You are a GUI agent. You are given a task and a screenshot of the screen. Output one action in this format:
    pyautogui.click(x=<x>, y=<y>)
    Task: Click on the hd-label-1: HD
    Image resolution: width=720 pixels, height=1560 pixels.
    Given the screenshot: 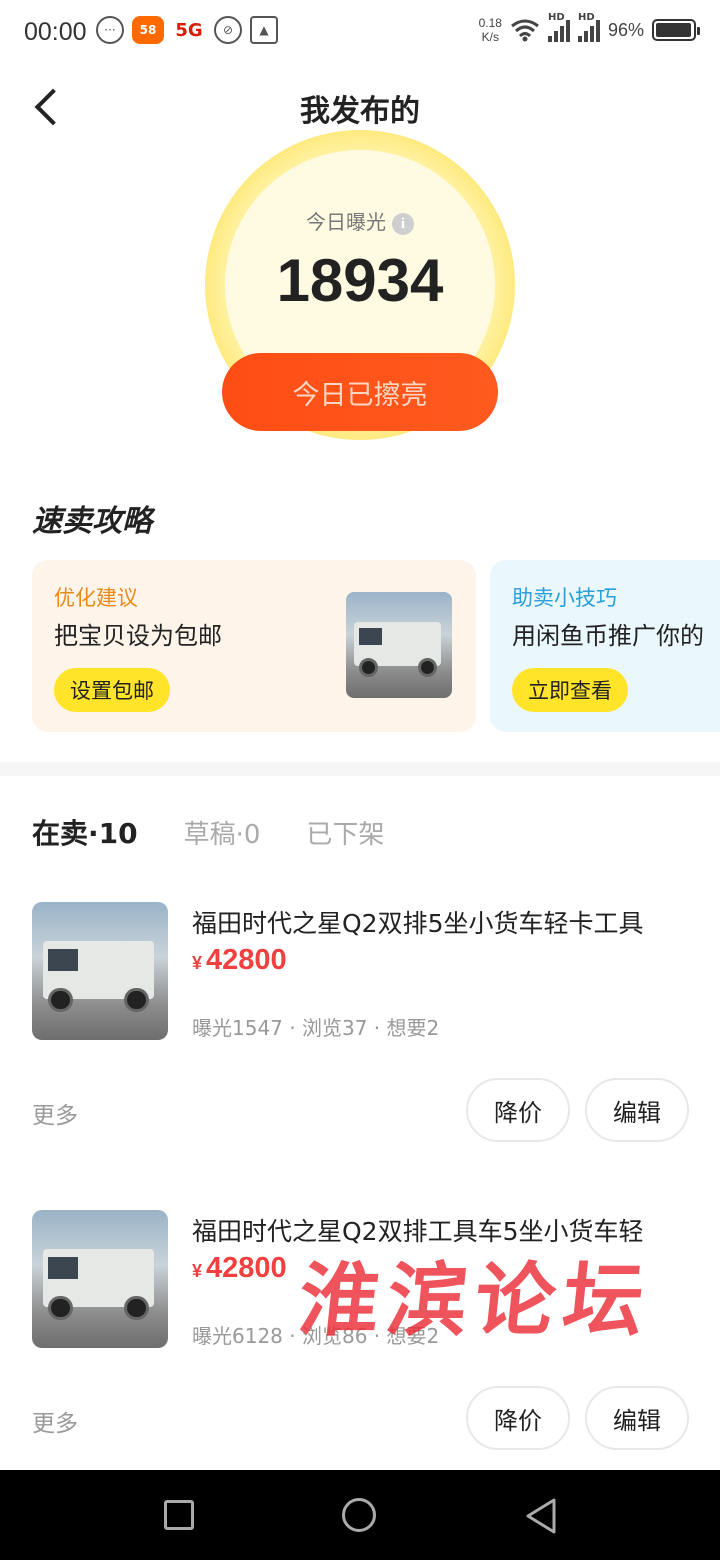 What is the action you would take?
    pyautogui.click(x=556, y=17)
    